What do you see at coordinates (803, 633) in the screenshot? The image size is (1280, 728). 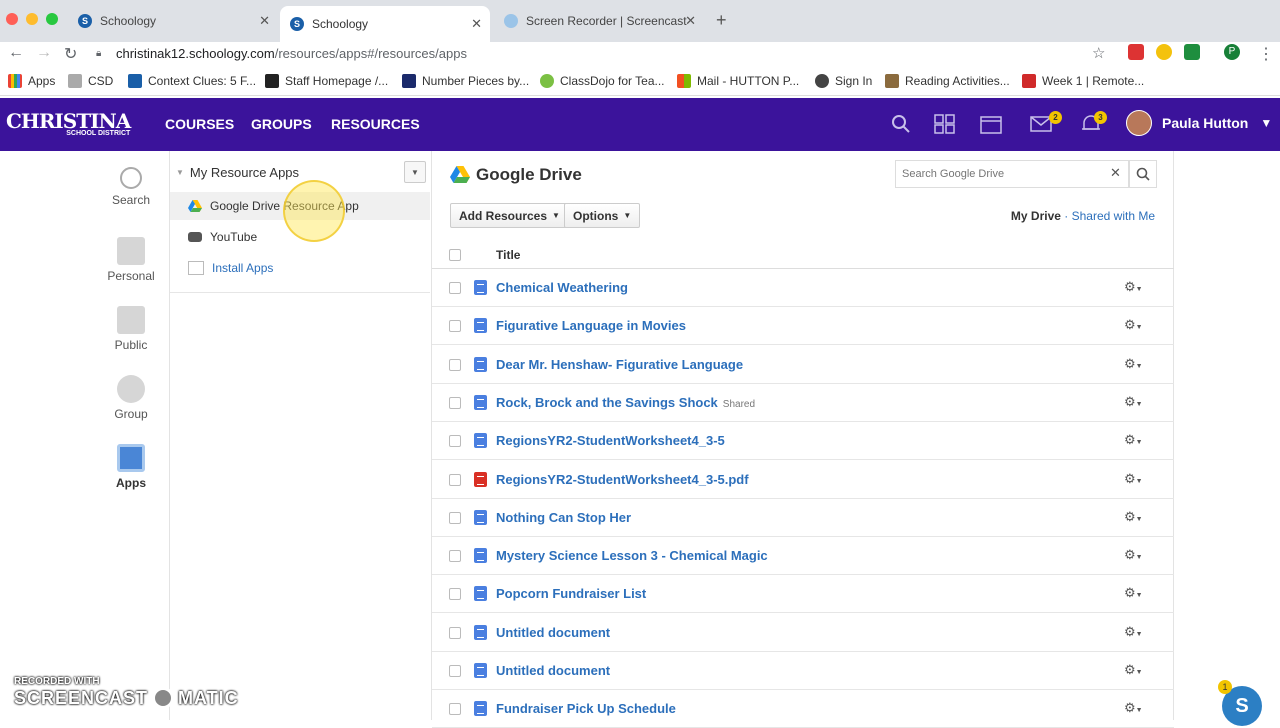 I see `table-row: Untitled document ⚙▼` at bounding box center [803, 633].